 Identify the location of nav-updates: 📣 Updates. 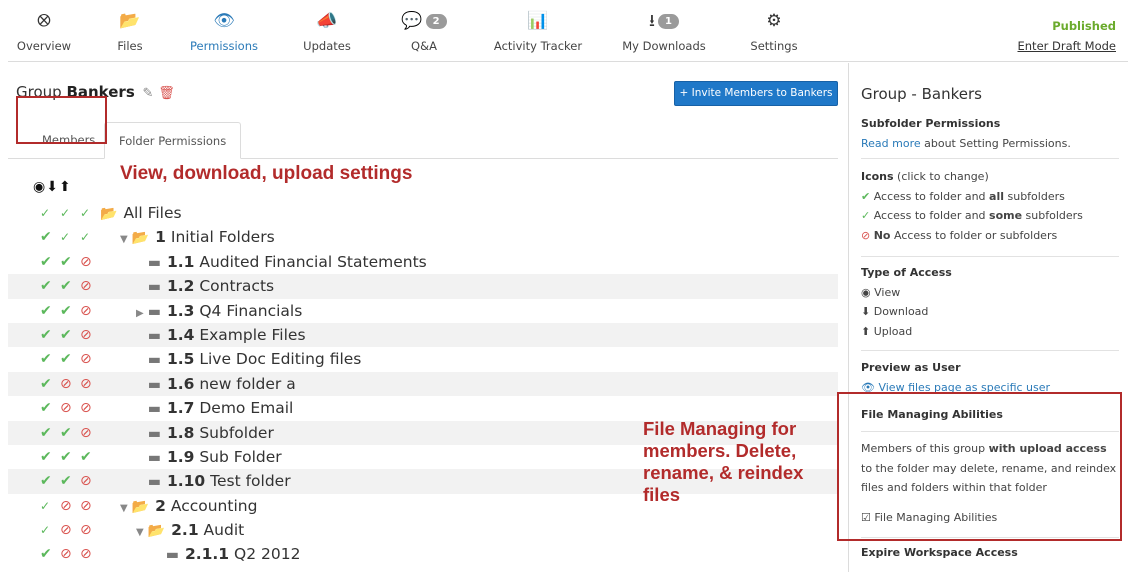
(327, 35).